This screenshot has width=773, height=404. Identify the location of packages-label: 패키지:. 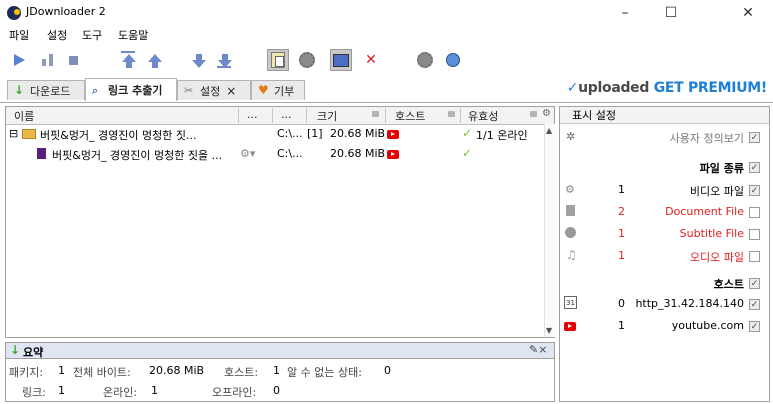
(26, 372).